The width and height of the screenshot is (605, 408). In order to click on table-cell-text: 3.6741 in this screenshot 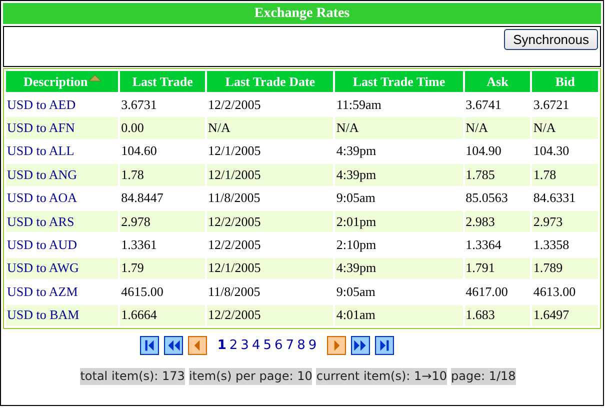, I will do `click(483, 105)`.